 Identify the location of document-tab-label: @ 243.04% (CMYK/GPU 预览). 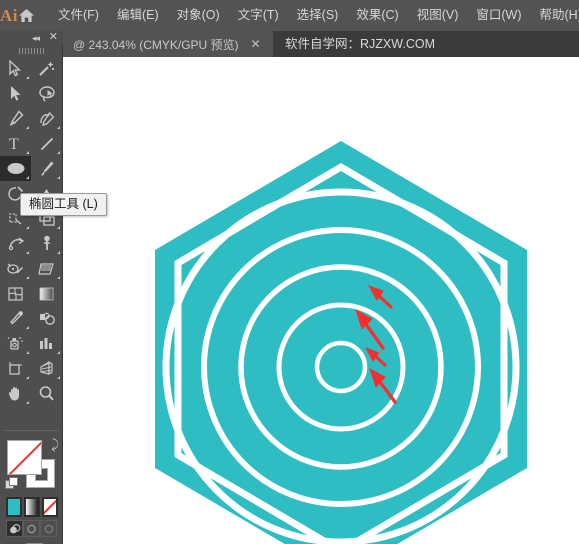
(156, 44).